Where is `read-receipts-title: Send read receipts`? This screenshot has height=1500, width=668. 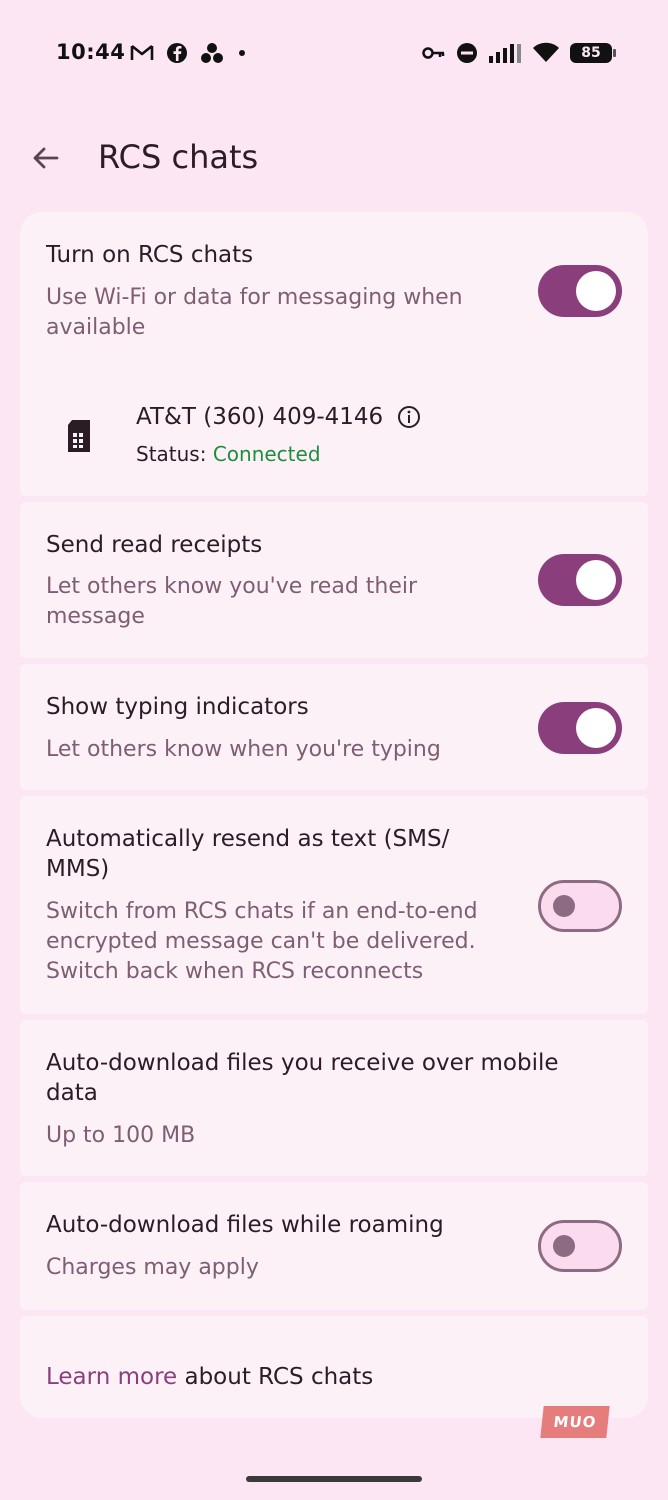
read-receipts-title: Send read receipts is located at coordinates (154, 545).